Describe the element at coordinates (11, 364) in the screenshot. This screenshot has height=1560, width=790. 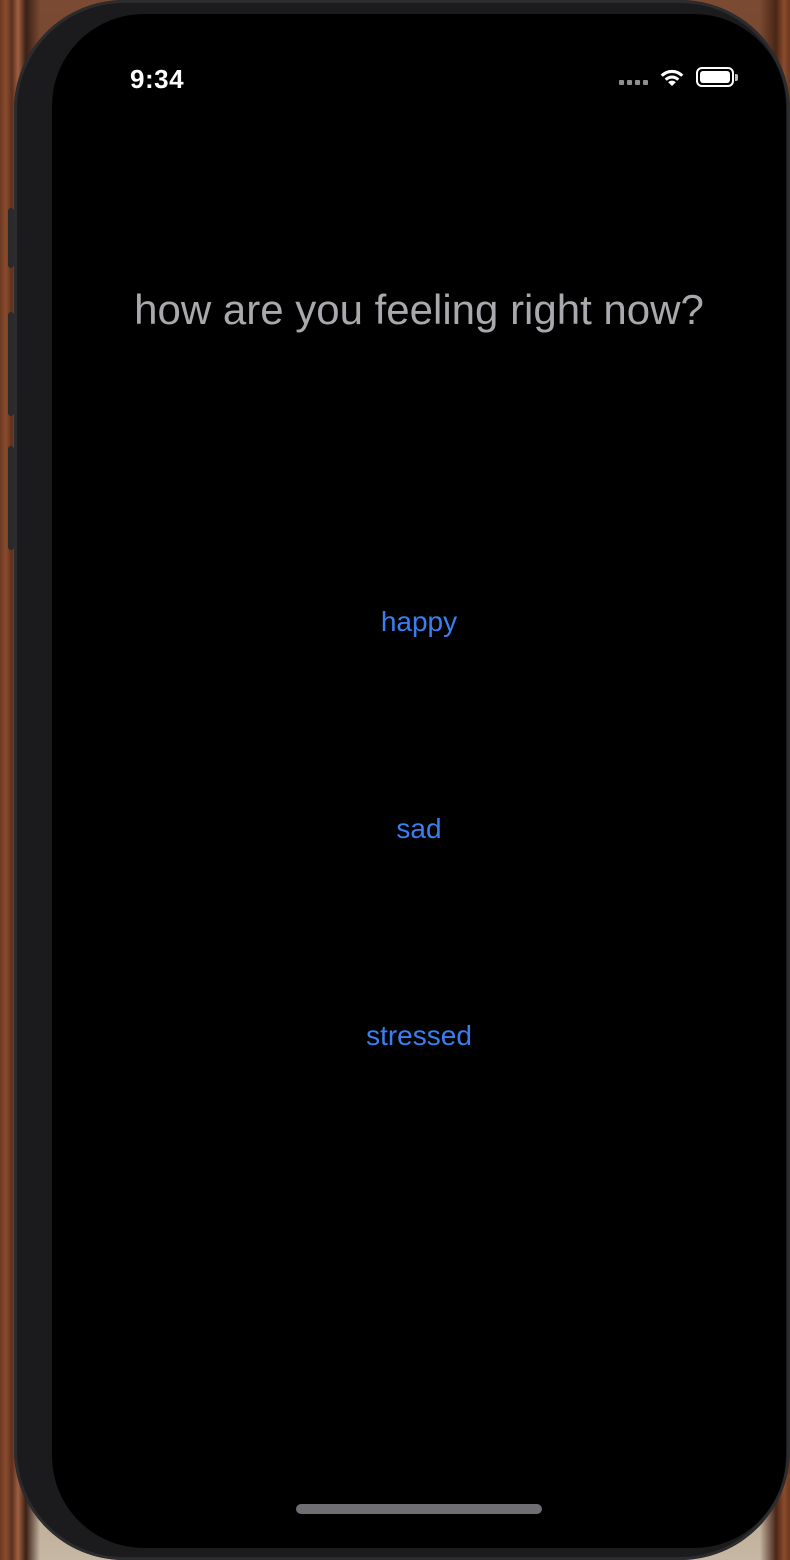
I see `volume-up-button` at that location.